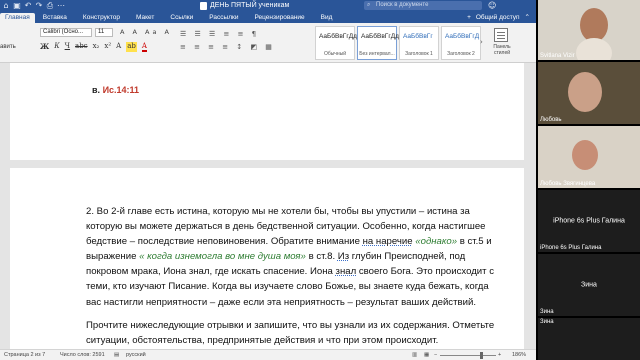  What do you see at coordinates (107, 47) in the screenshot?
I see `superscript-button: x²` at bounding box center [107, 47].